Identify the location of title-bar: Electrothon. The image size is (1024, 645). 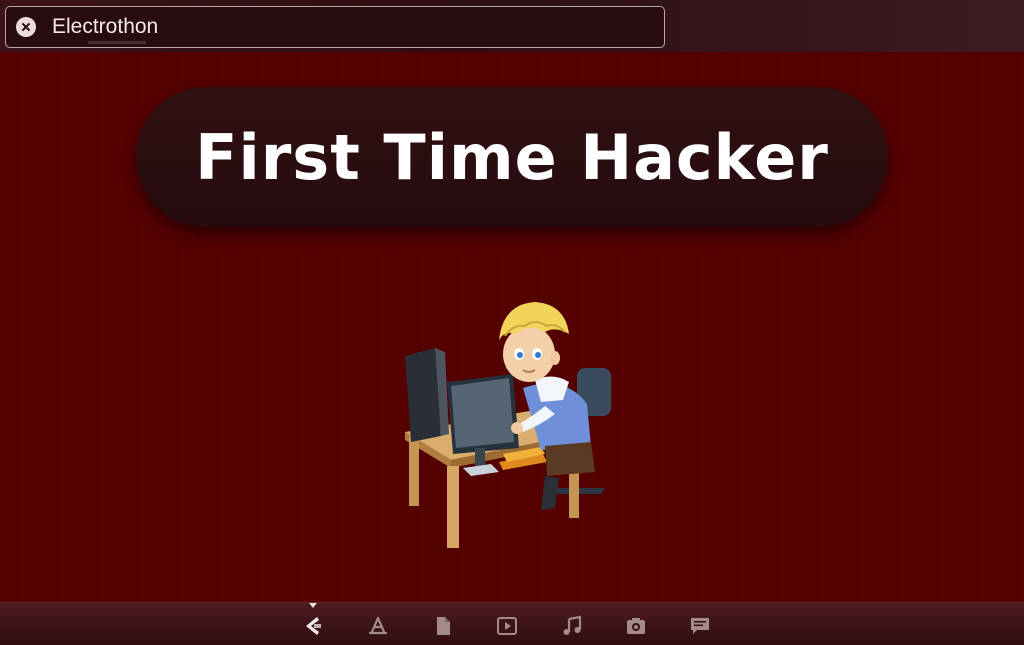
(512, 26).